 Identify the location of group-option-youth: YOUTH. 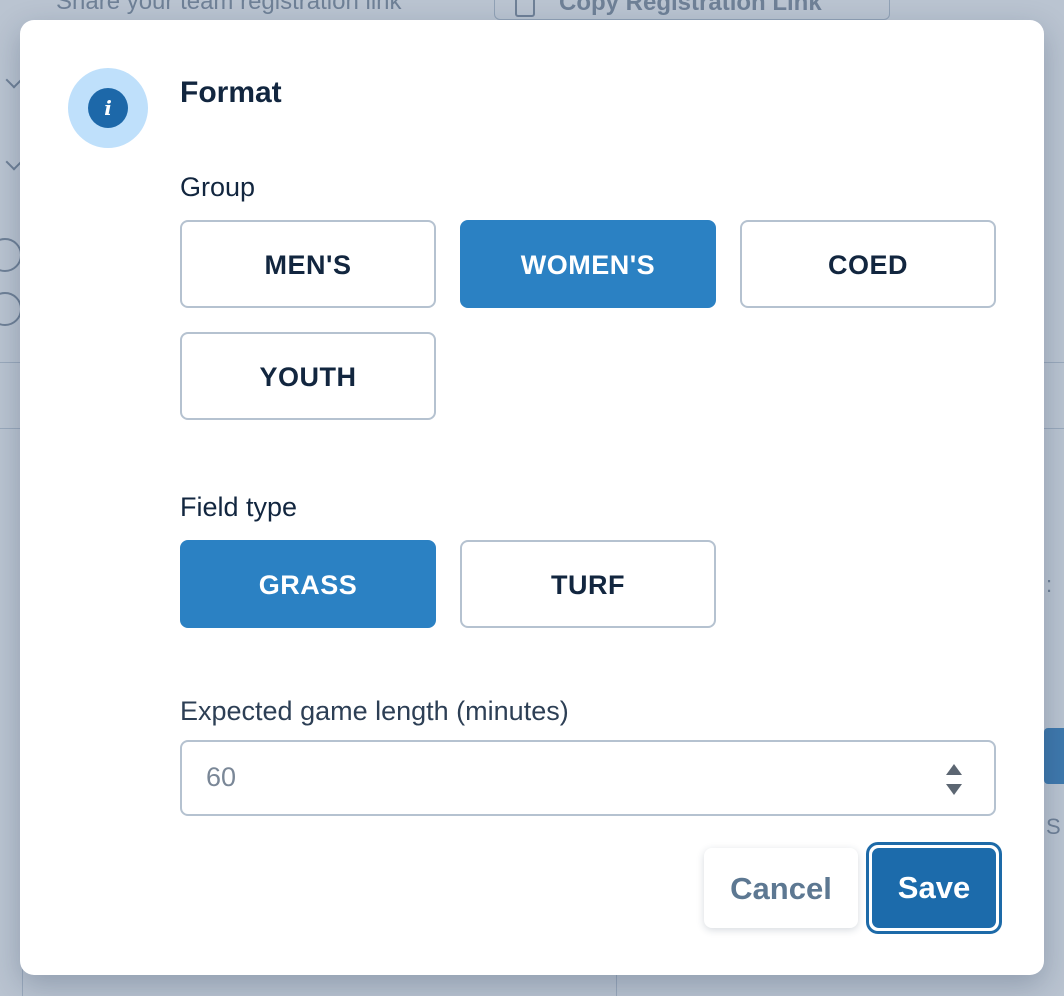
(308, 376).